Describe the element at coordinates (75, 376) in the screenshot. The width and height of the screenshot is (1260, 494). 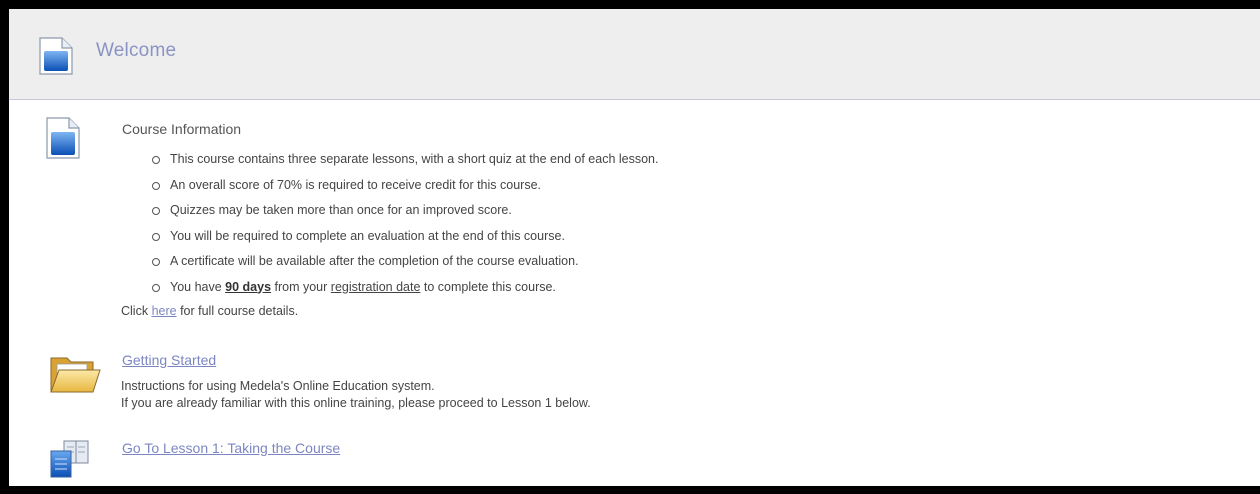
I see `folder-icon` at that location.